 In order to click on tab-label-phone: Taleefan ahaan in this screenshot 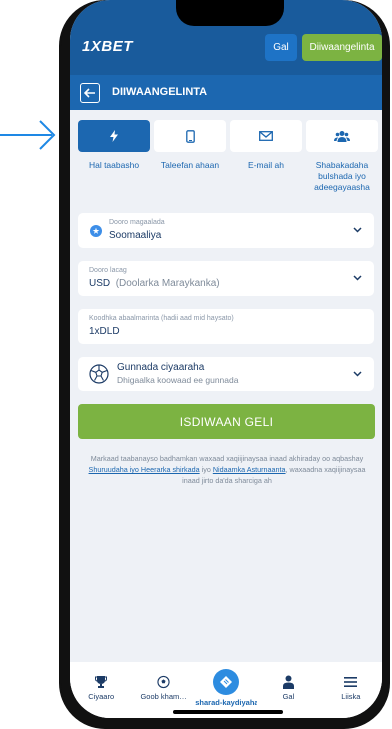, I will do `click(190, 176)`.